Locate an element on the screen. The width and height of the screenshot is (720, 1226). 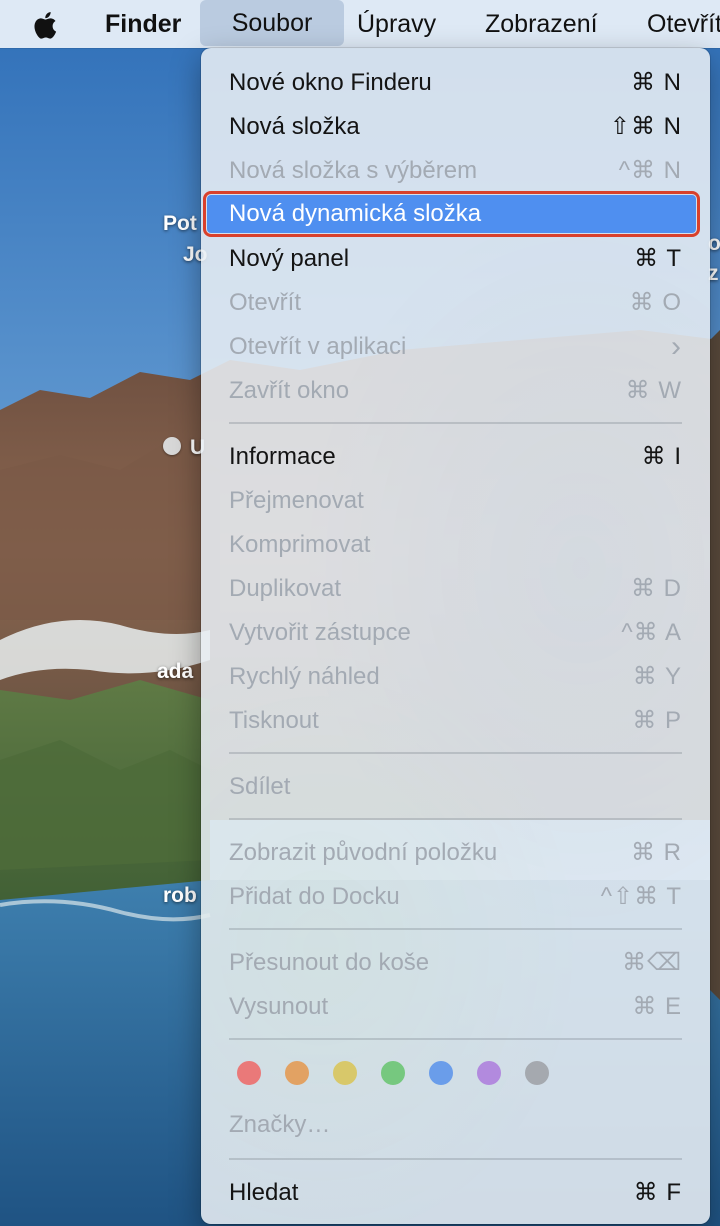
menu-item-shortcut: ⌘ I is located at coordinates (661, 456).